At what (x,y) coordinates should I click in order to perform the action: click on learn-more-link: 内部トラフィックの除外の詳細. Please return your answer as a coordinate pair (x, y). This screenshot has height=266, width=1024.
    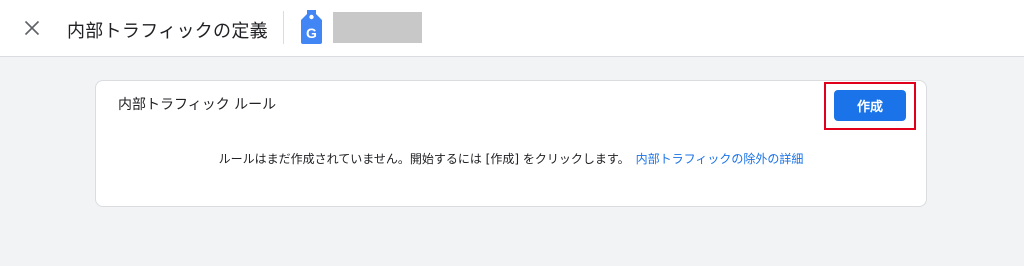
    Looking at the image, I should click on (720, 159).